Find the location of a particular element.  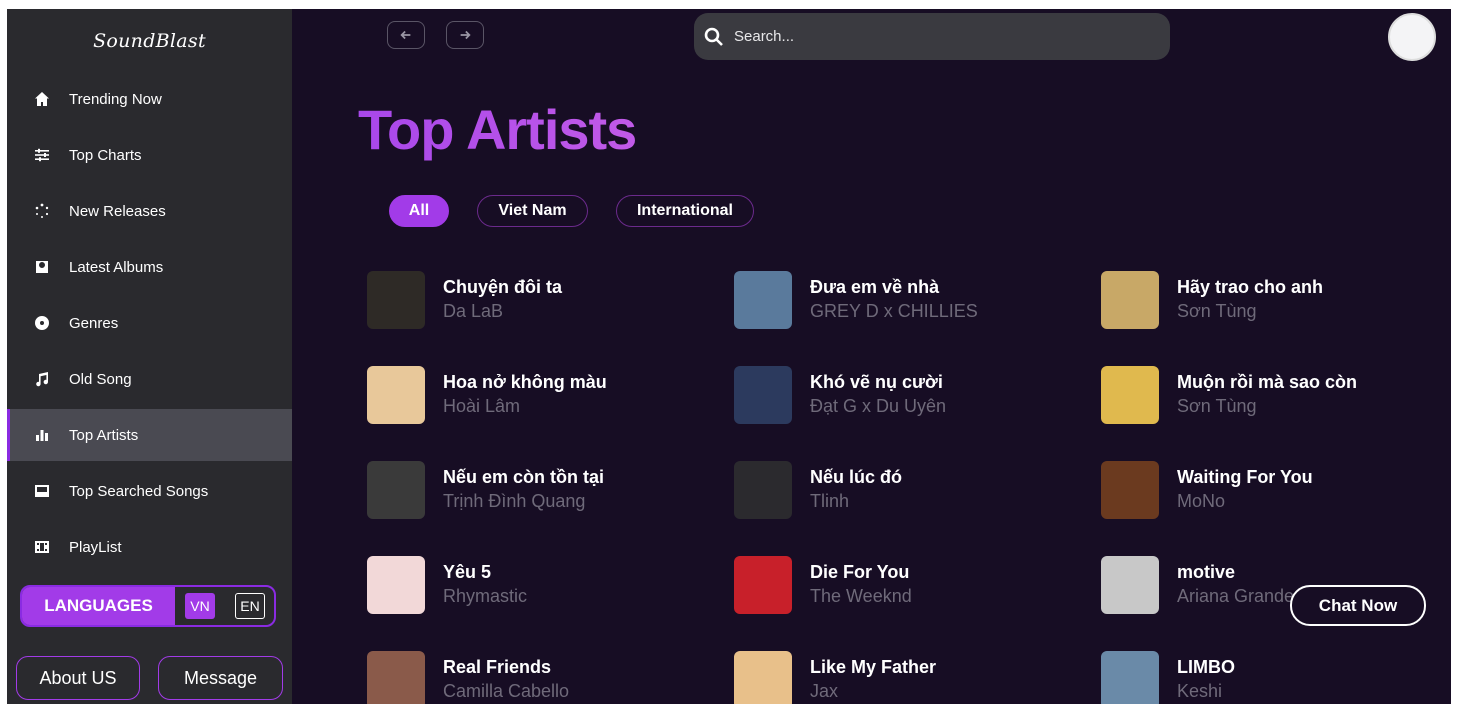

song-title: LIMBO is located at coordinates (1206, 667).